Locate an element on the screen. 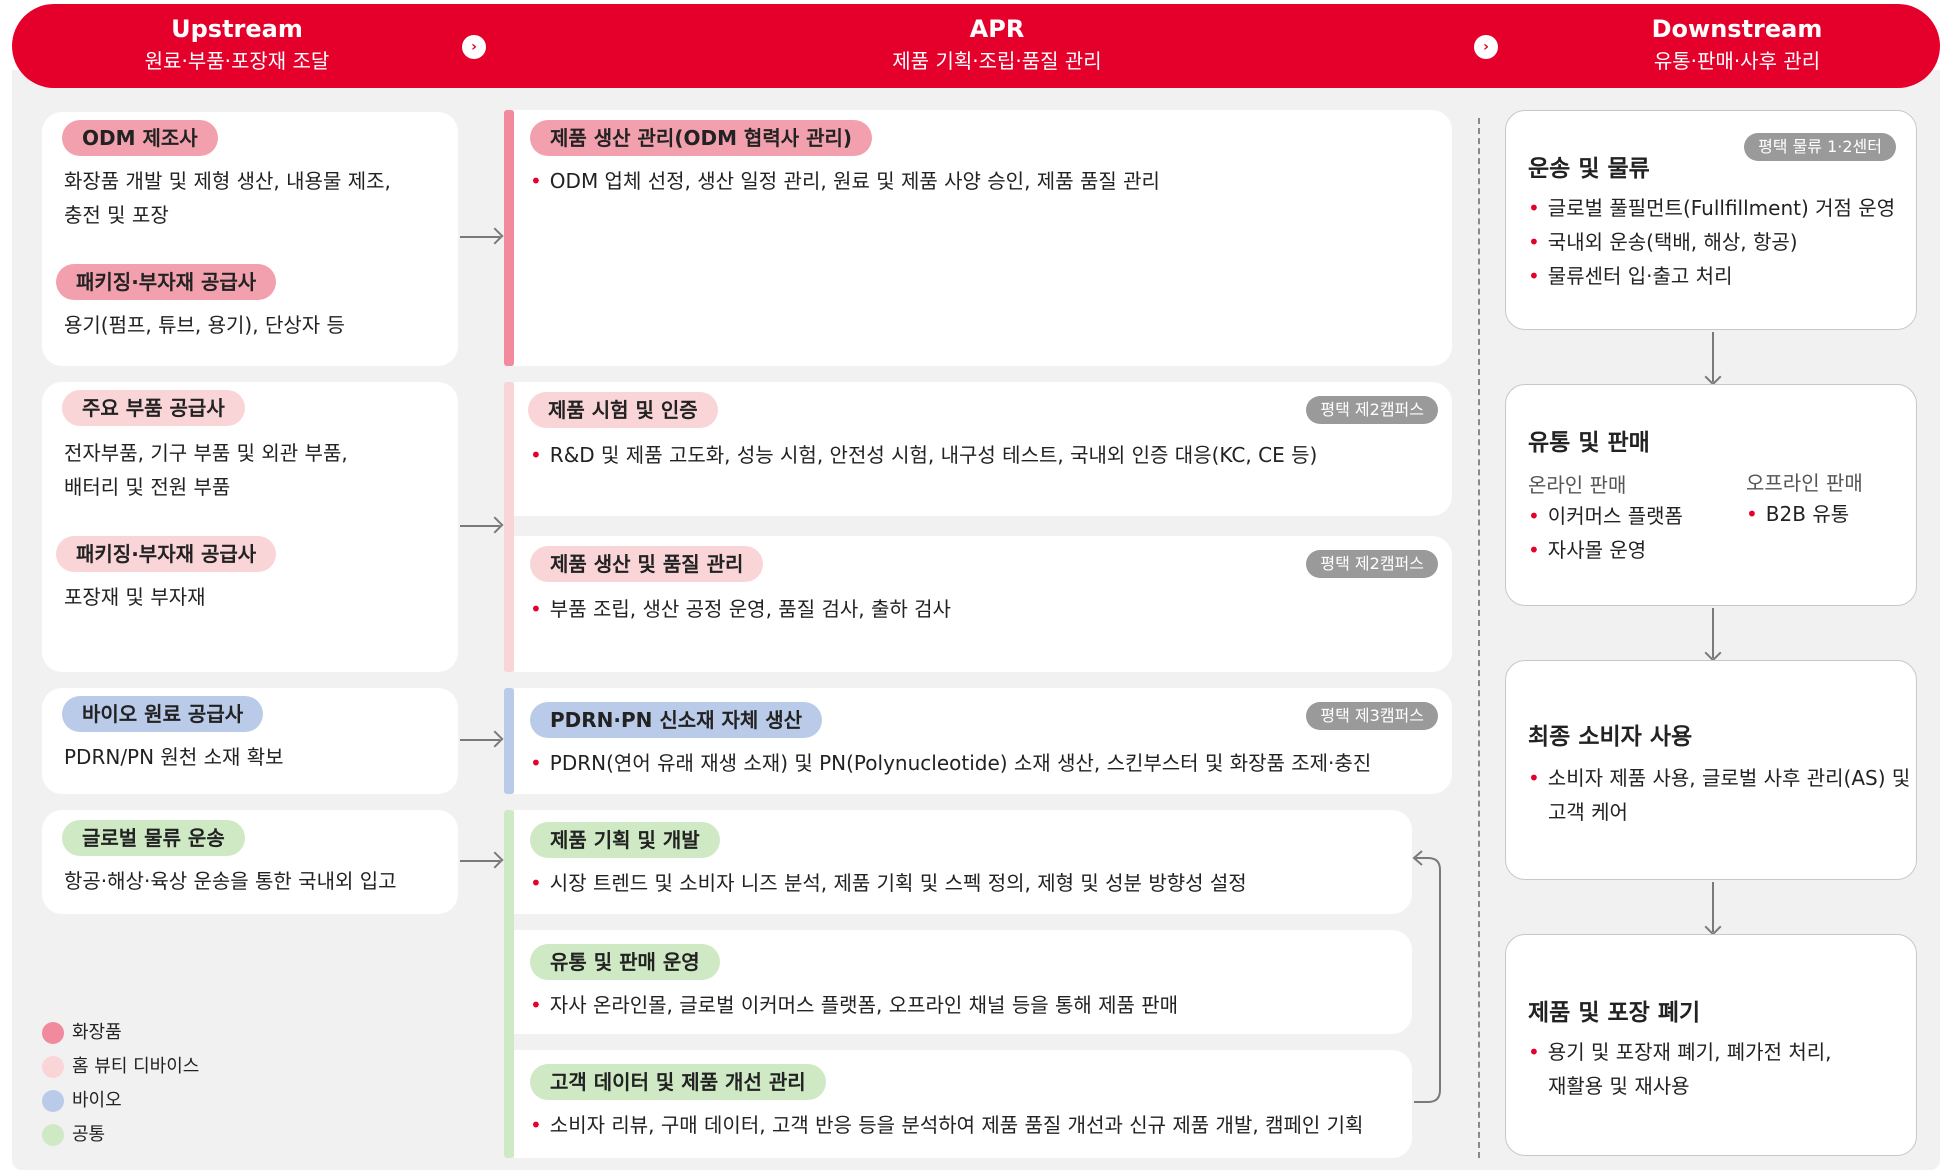 This screenshot has height=1171, width=1947. home-beauty-category-bar is located at coordinates (509, 527).